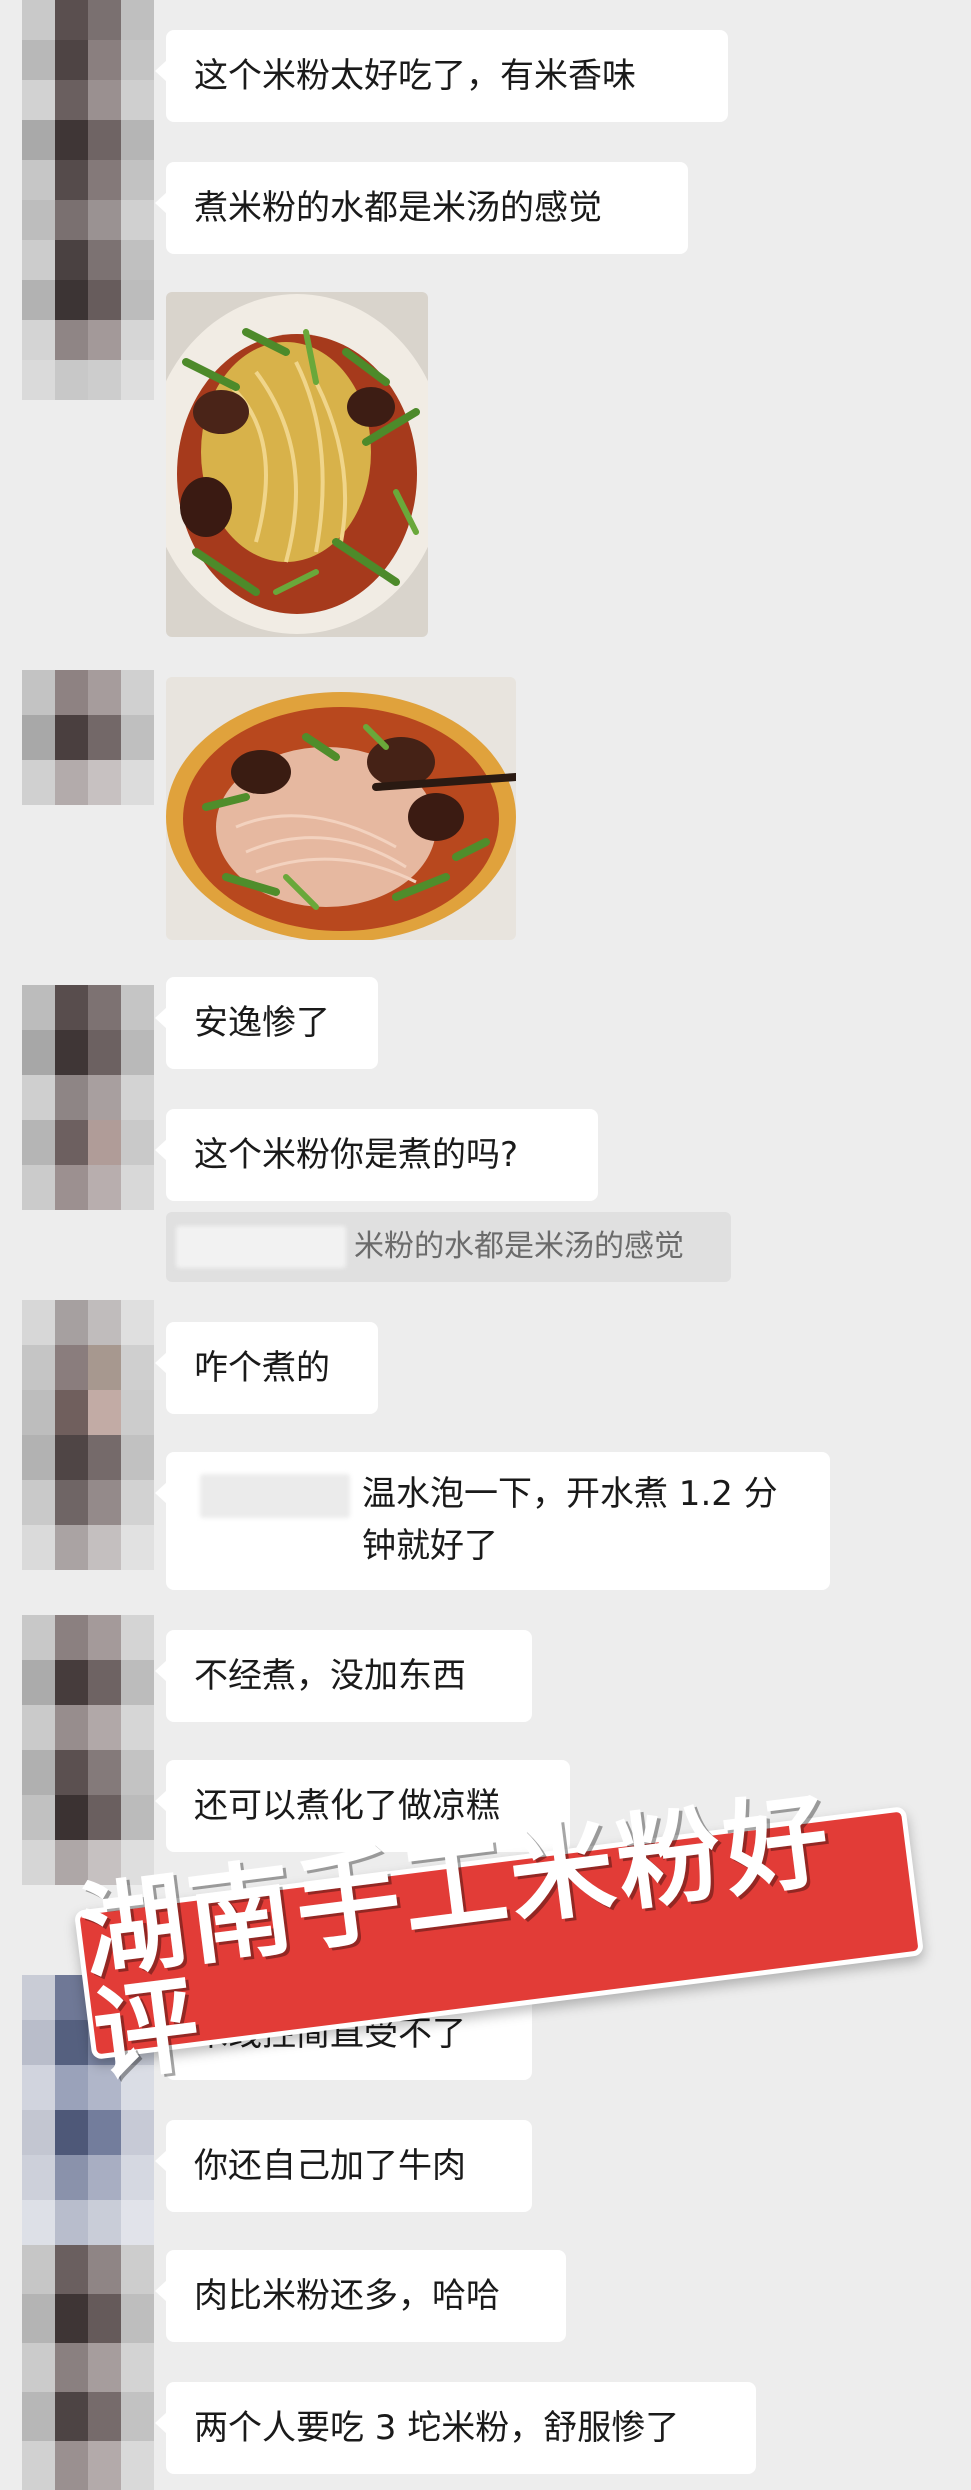 This screenshot has width=971, height=2490. I want to click on message-text: 温水泡一下，开水煮 1.2 分钟就好了, so click(570, 1520).